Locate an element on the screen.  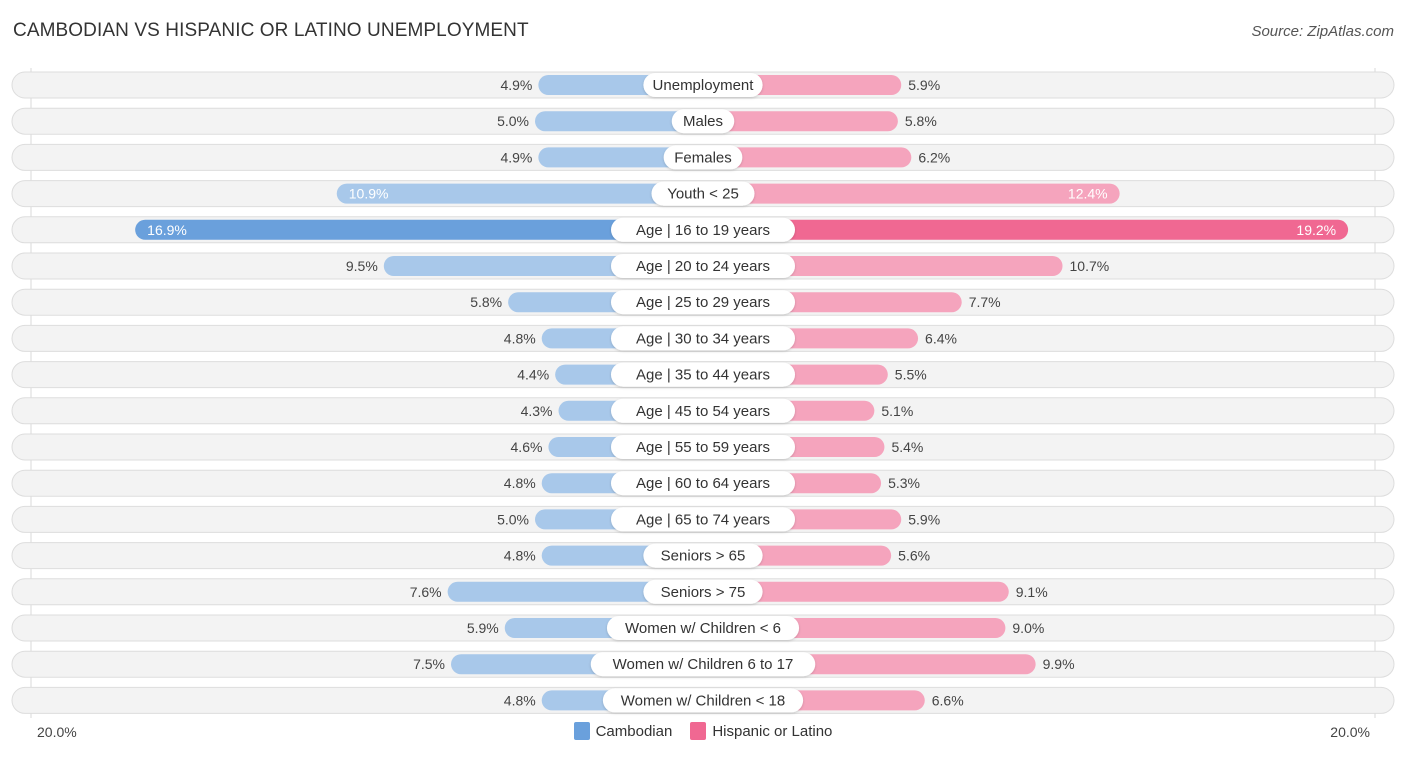
value-label-cambodian: 4.4% is located at coordinates (533, 375).